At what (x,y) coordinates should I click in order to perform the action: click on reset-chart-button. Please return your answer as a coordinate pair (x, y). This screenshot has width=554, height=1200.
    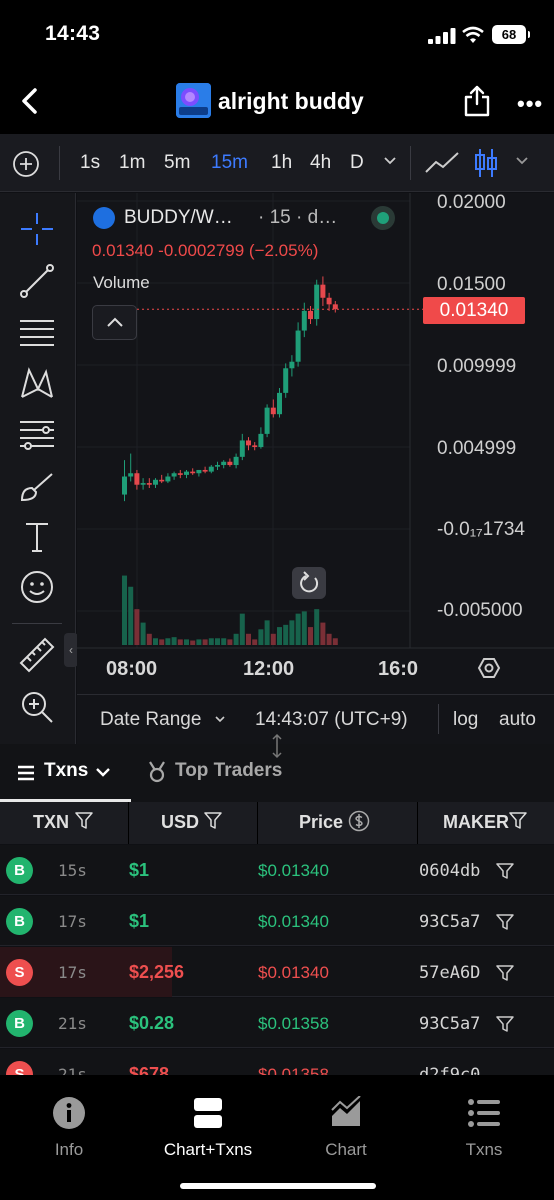
    Looking at the image, I should click on (309, 583).